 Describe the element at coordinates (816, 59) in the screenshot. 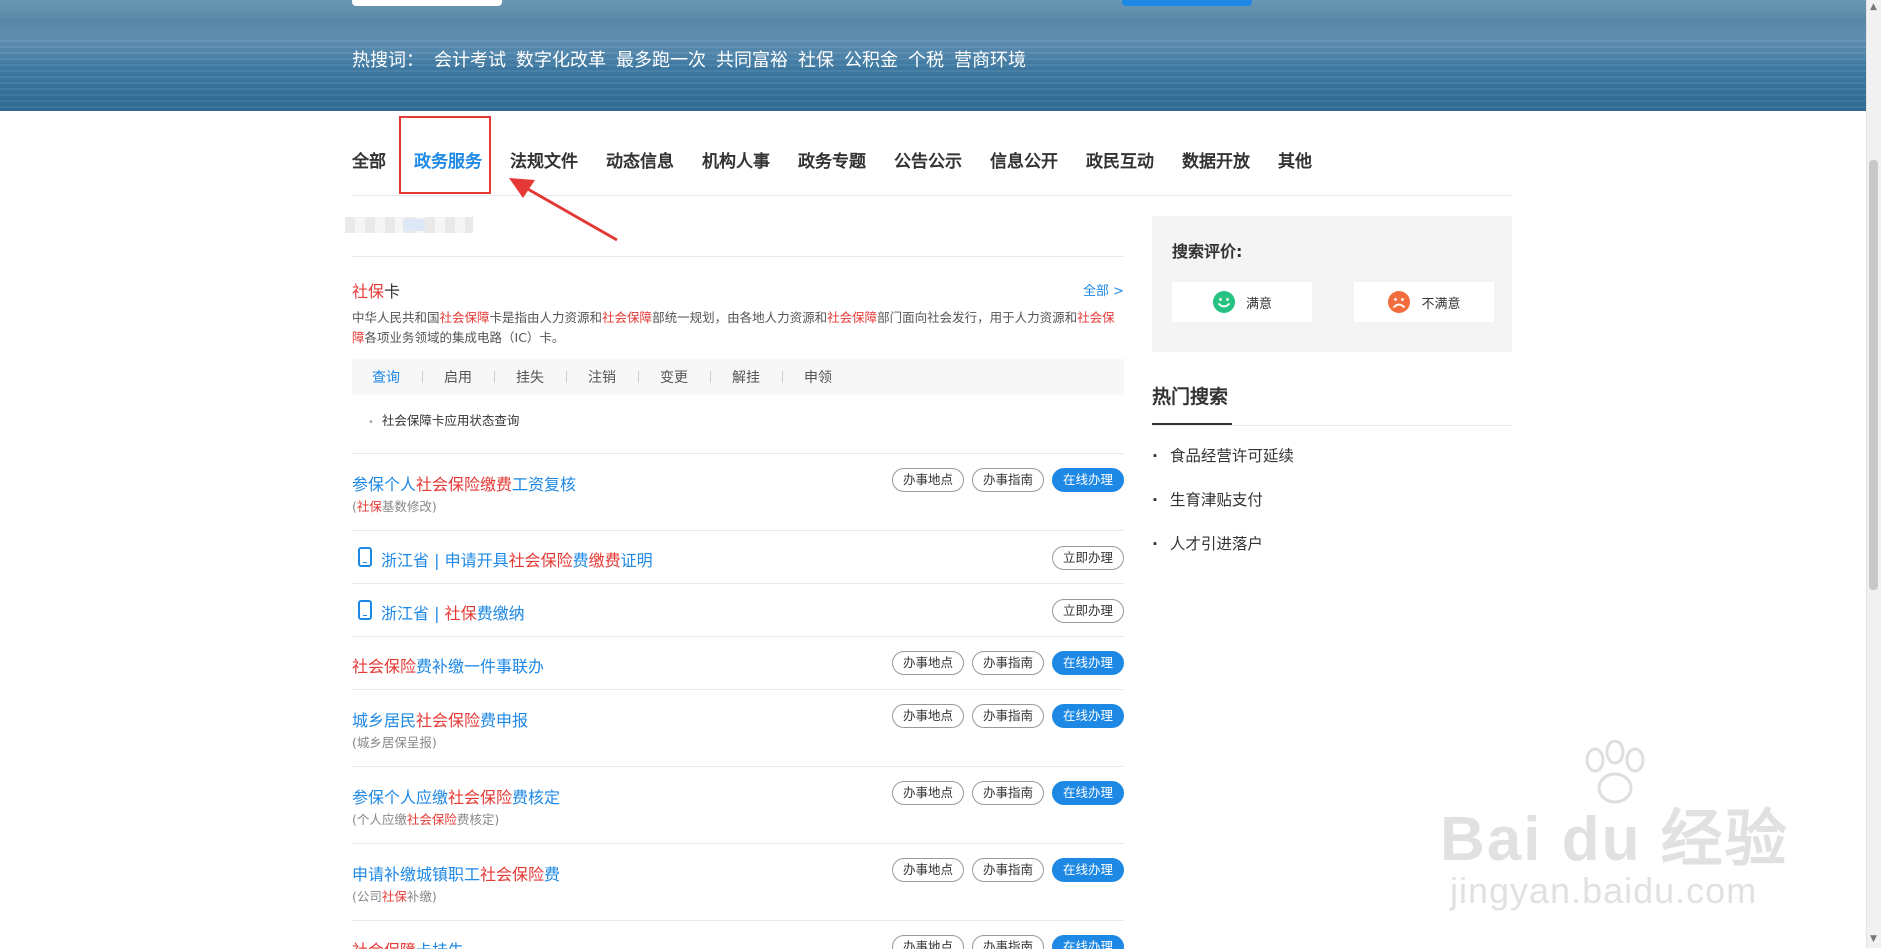

I see `hot-word-link: 社保` at that location.